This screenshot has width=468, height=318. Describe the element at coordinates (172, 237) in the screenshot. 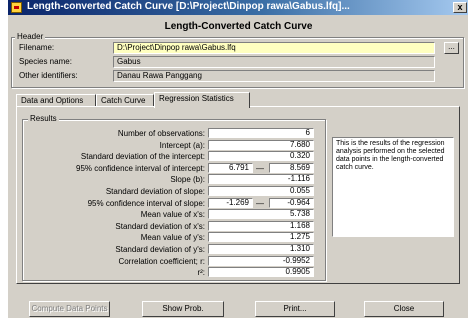

I see `result-label: Mean value of y's:` at that location.